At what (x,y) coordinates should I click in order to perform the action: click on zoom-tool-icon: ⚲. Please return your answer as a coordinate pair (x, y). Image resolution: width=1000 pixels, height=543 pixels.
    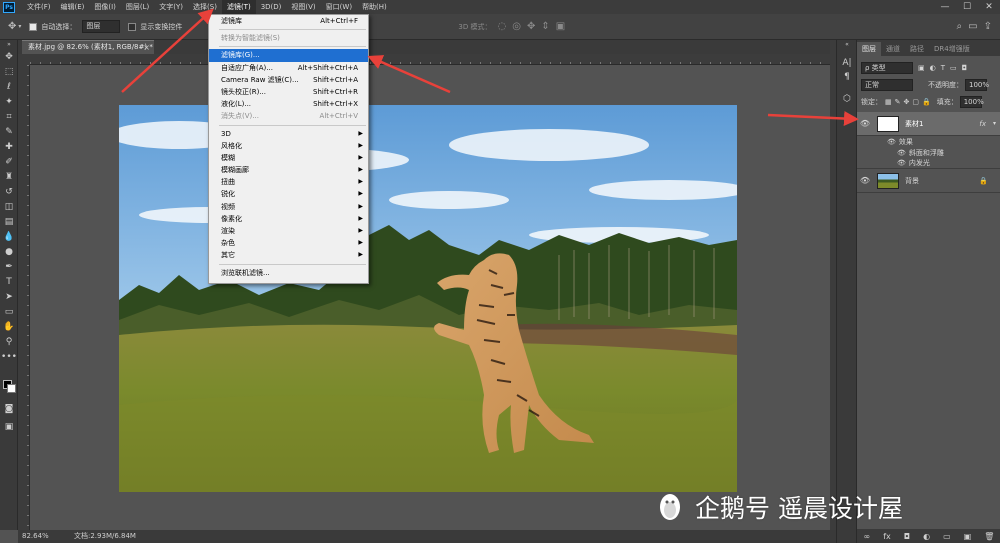
    Looking at the image, I should click on (9, 342).